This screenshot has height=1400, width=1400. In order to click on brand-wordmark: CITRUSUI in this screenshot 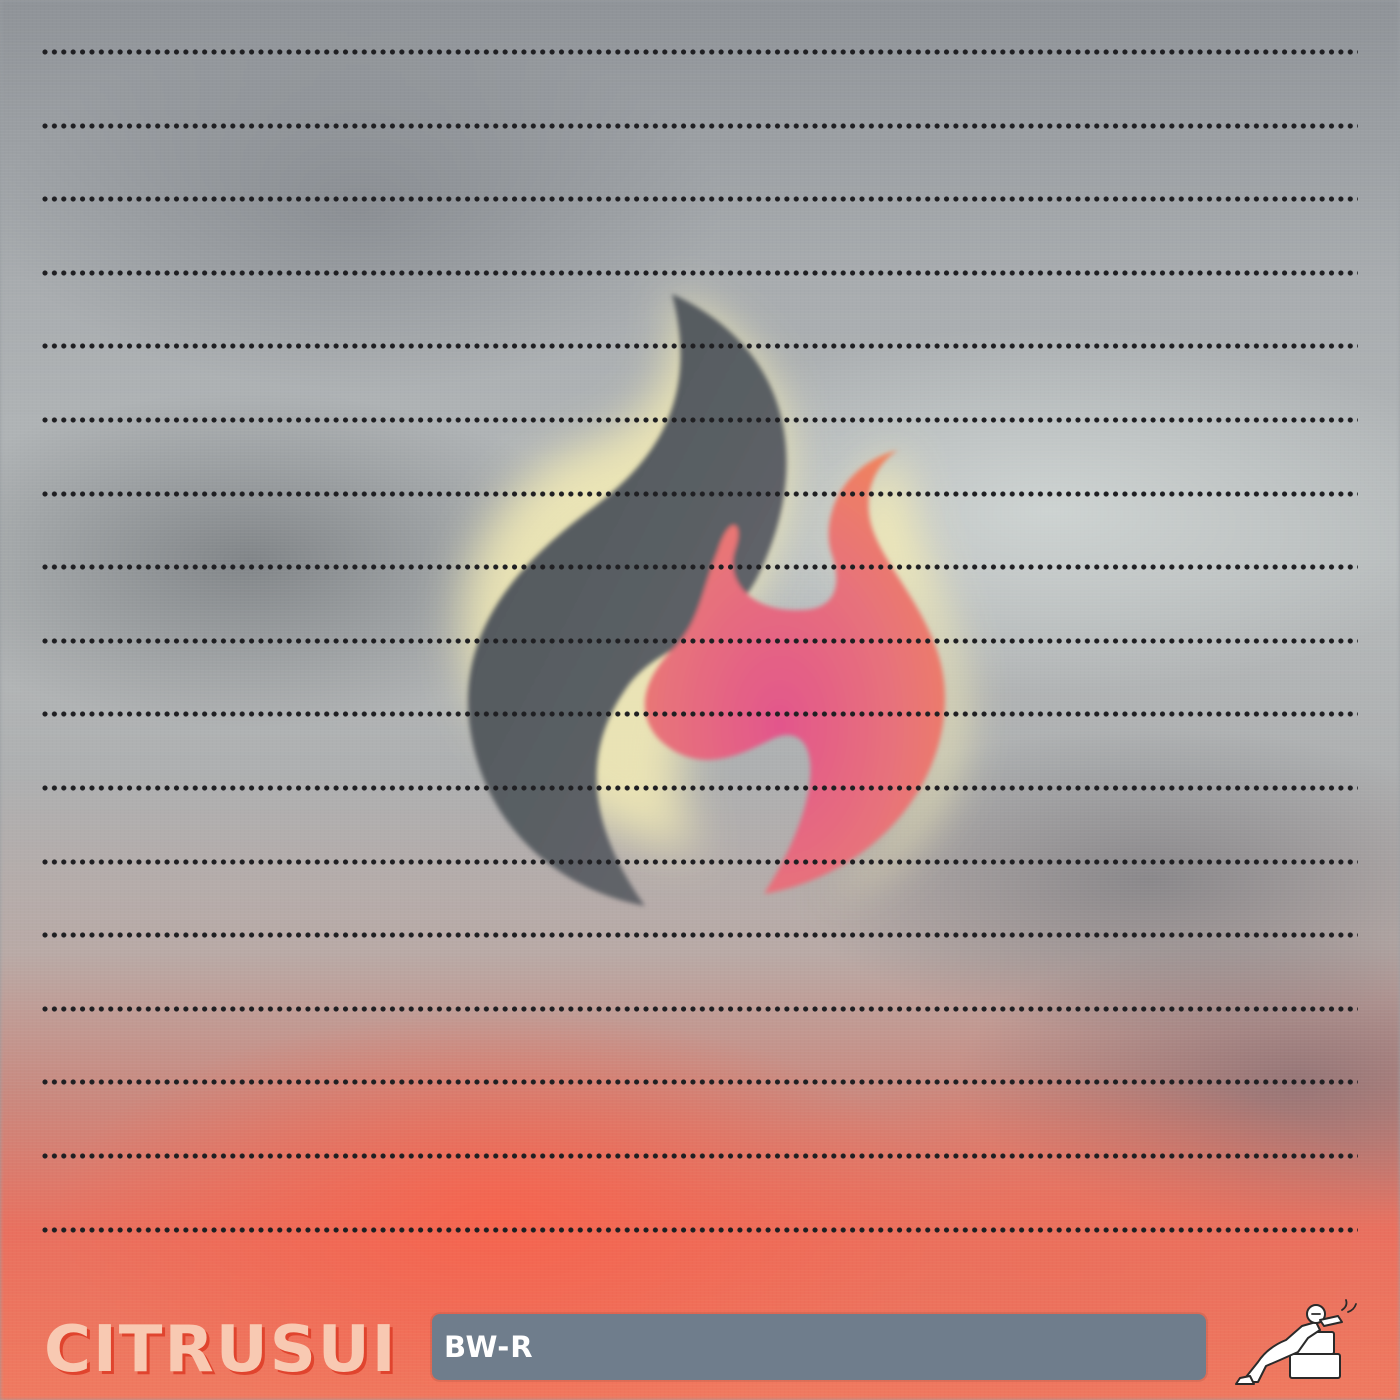, I will do `click(221, 1350)`.